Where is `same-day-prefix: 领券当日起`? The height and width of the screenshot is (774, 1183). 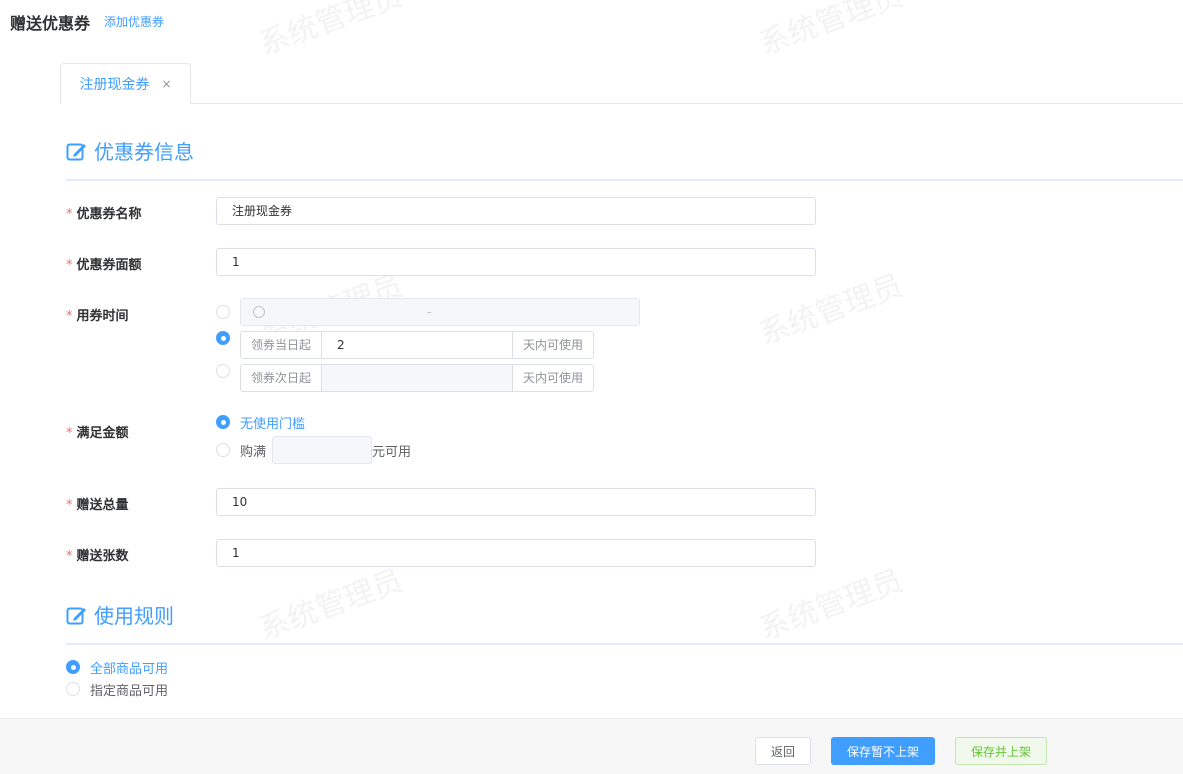 same-day-prefix: 领券当日起 is located at coordinates (282, 345).